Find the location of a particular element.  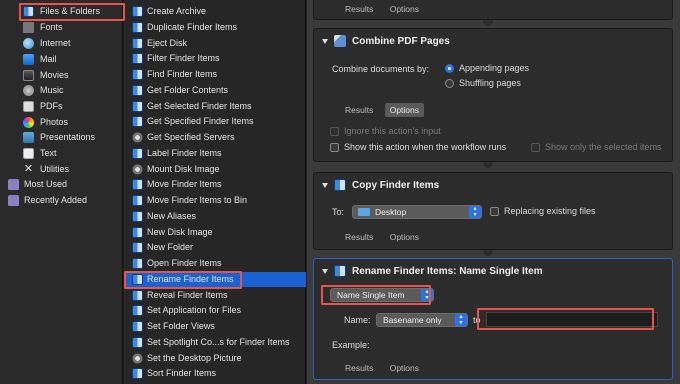

action-item: Find Finder Items is located at coordinates (215, 74).